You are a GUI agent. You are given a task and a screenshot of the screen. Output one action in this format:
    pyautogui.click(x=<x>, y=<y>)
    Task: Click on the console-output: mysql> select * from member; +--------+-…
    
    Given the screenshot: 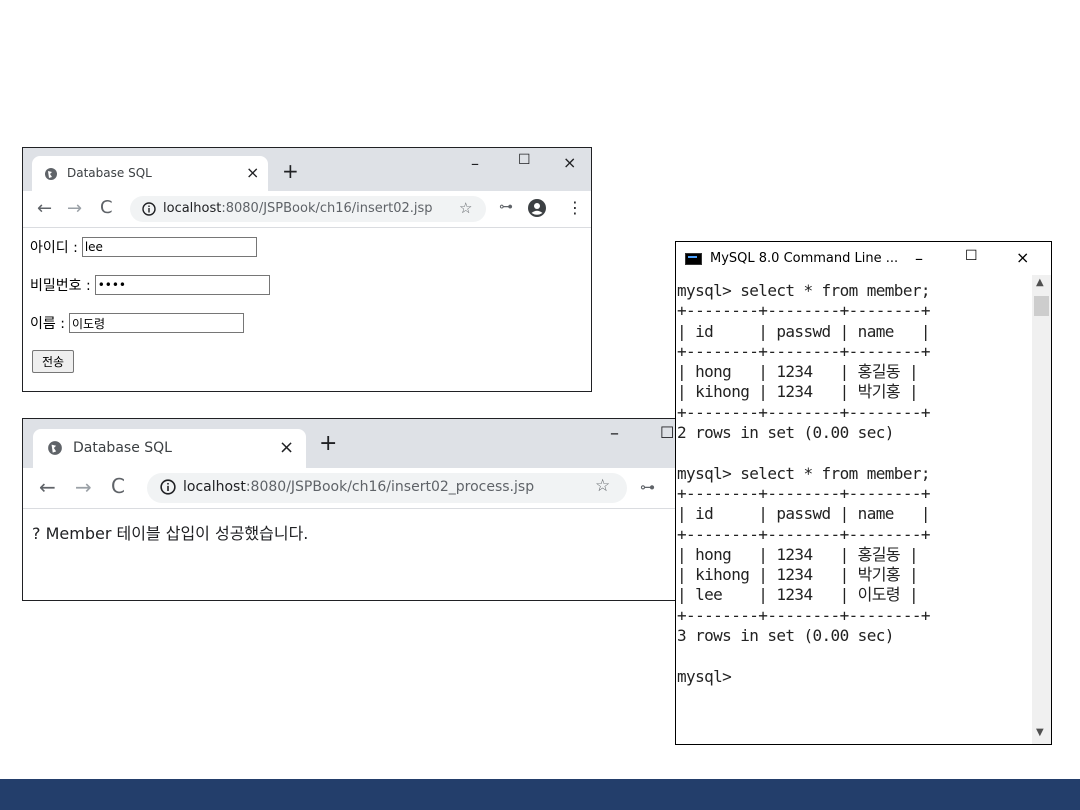 What is the action you would take?
    pyautogui.click(x=804, y=483)
    